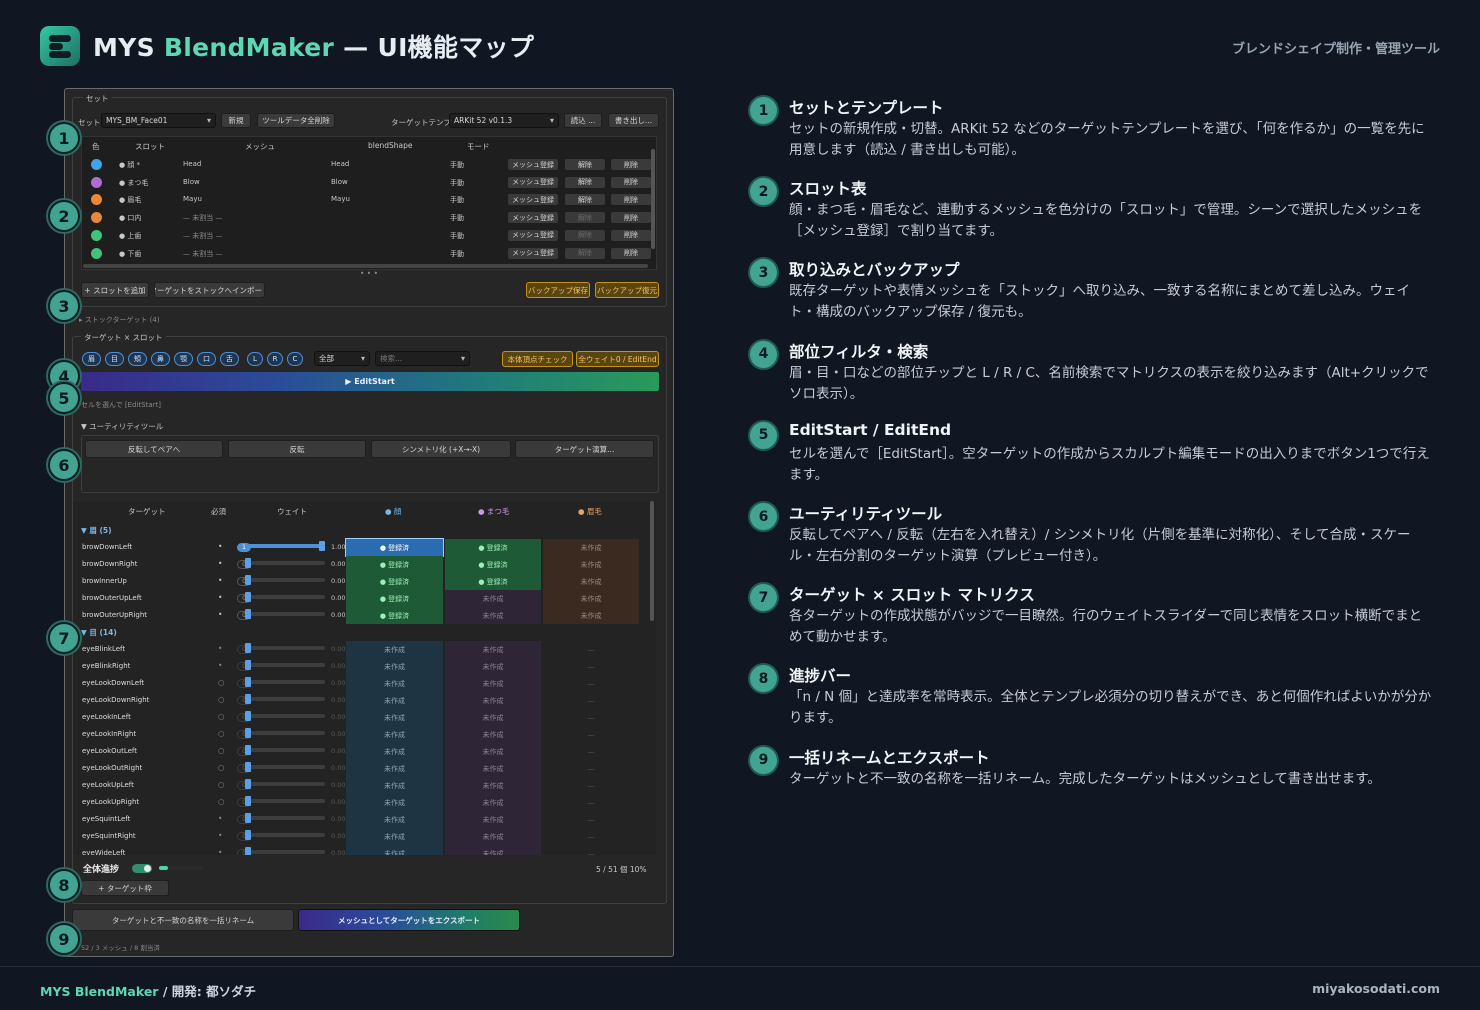  Describe the element at coordinates (229, 359) in the screenshot. I see `region-chip: 舌` at that location.